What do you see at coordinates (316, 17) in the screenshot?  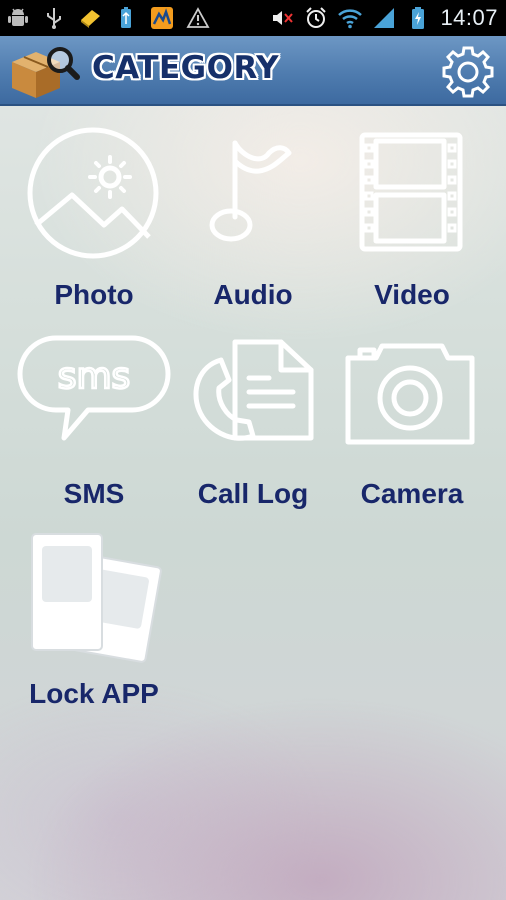 I see `alarm-icon` at bounding box center [316, 17].